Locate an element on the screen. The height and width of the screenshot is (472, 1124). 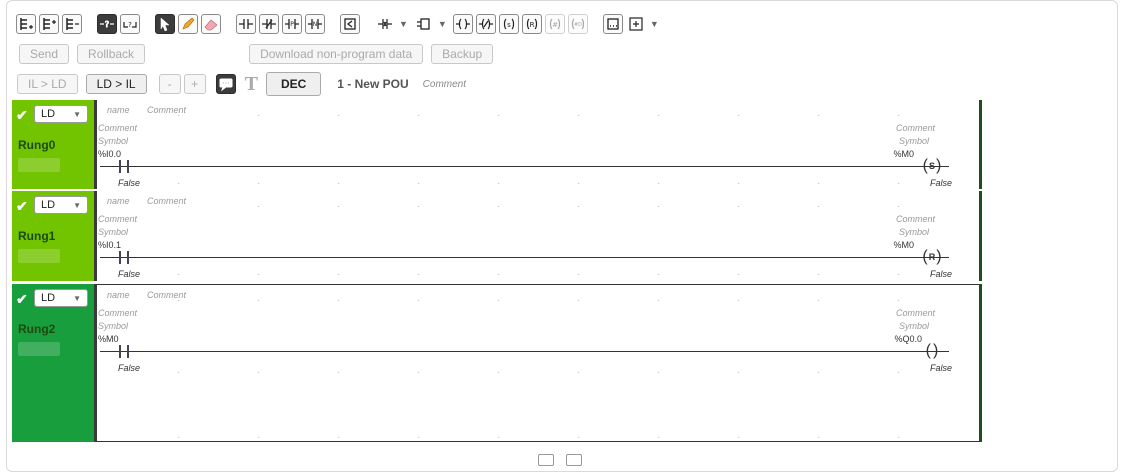
operate-block-icon is located at coordinates (612, 24).